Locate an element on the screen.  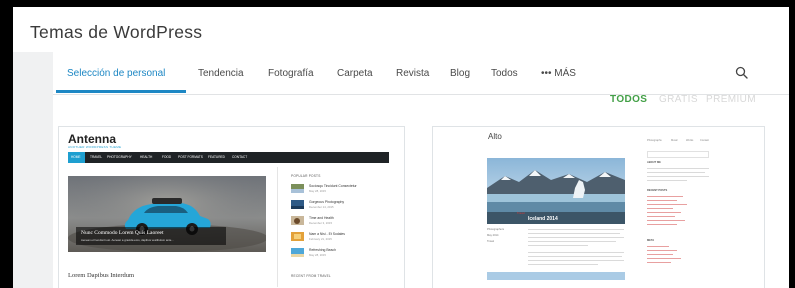
popular-post-title: Gorgeous Photography is located at coordinates (327, 202).